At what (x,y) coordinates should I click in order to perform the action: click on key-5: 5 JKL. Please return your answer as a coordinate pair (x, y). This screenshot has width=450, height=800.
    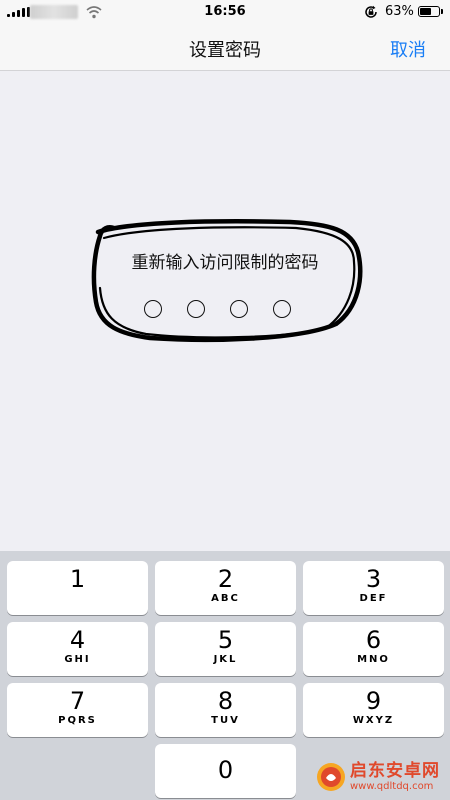
    Looking at the image, I should click on (225, 649).